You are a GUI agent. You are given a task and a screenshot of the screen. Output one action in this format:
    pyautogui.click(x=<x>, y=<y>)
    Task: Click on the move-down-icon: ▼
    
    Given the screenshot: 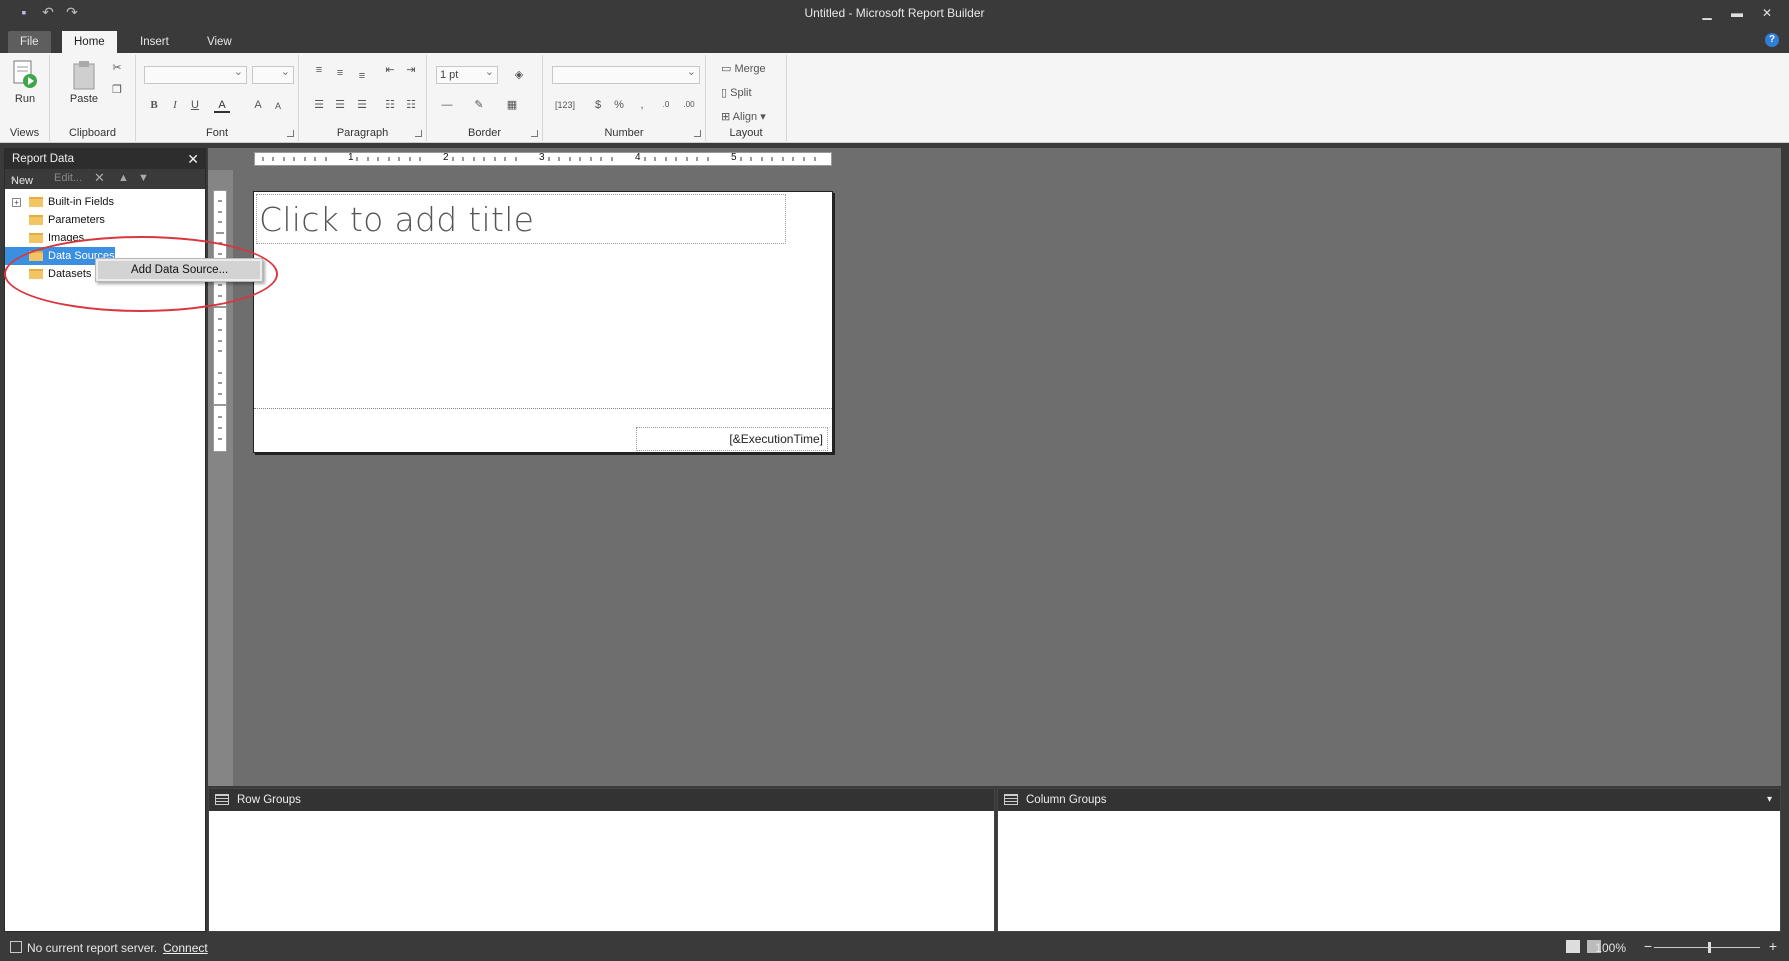 What is the action you would take?
    pyautogui.click(x=143, y=178)
    